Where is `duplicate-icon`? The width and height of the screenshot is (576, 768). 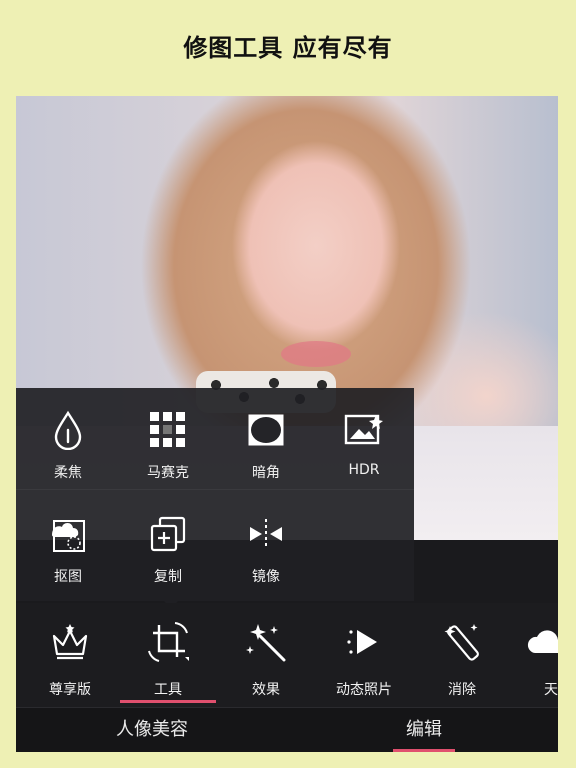
duplicate-icon is located at coordinates (168, 534).